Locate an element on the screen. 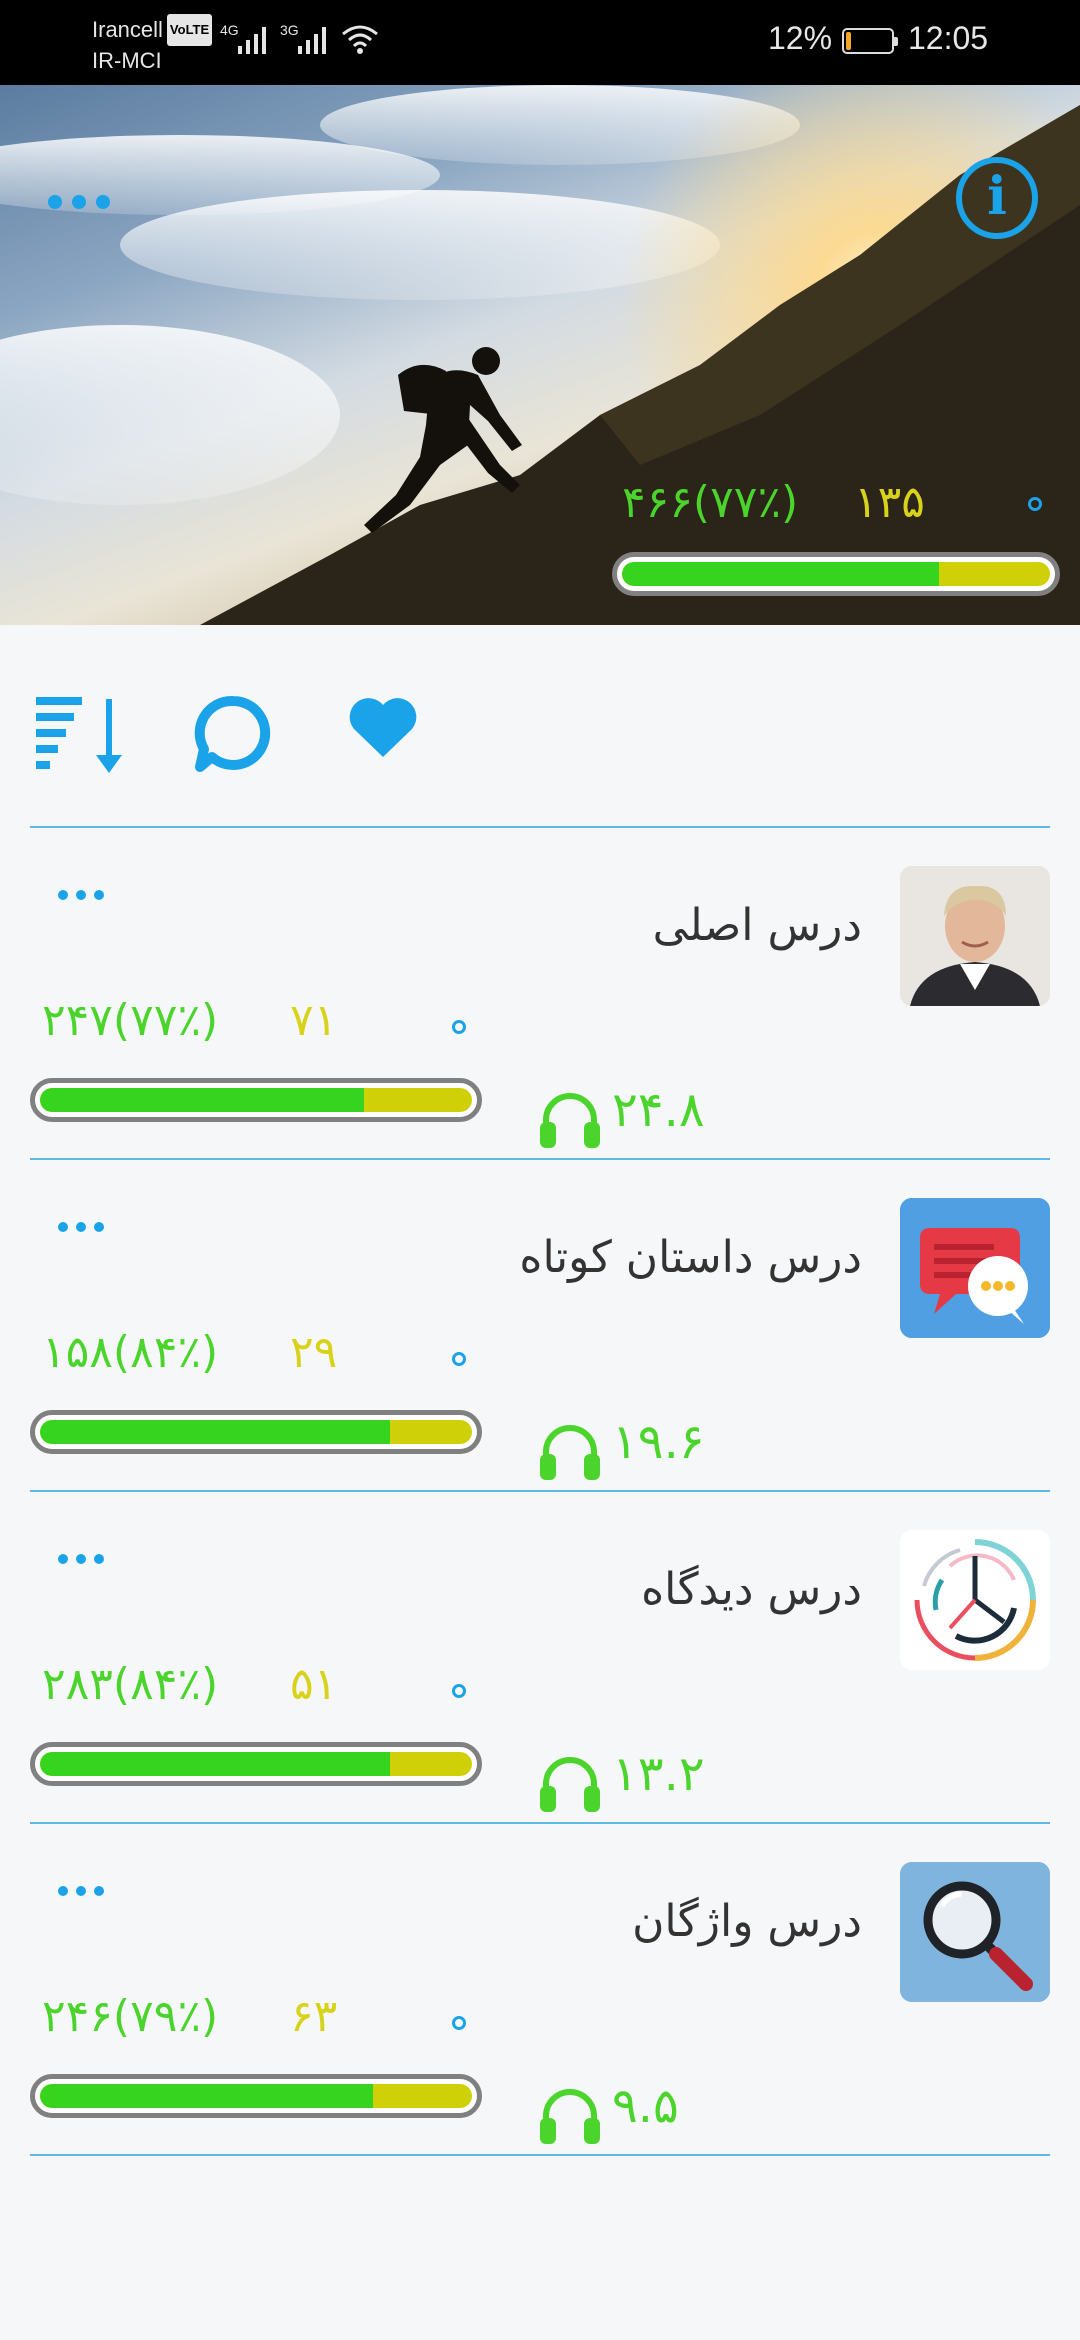 Image resolution: width=1080 pixels, height=2340 pixels. volte-badge: VoLTE is located at coordinates (189, 30).